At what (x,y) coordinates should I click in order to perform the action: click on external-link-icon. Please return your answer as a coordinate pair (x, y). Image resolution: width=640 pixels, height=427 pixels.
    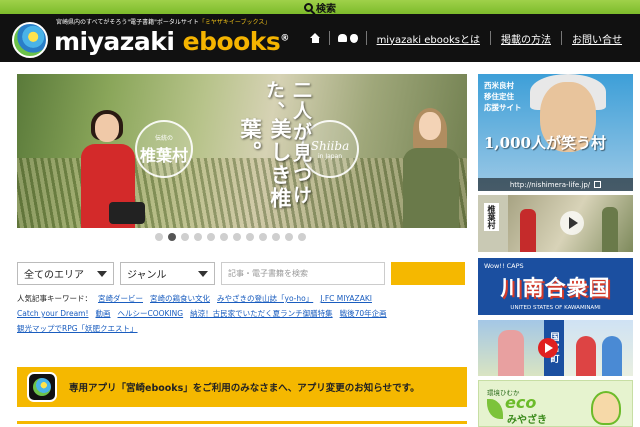
    Looking at the image, I should click on (598, 184).